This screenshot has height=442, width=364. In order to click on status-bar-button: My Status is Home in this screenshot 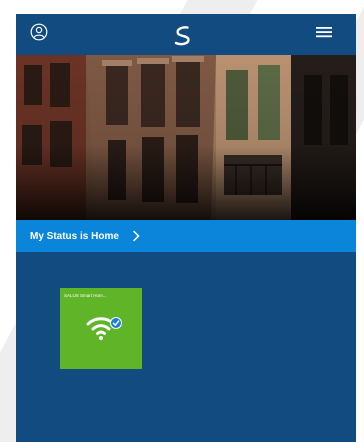, I will do `click(186, 236)`.